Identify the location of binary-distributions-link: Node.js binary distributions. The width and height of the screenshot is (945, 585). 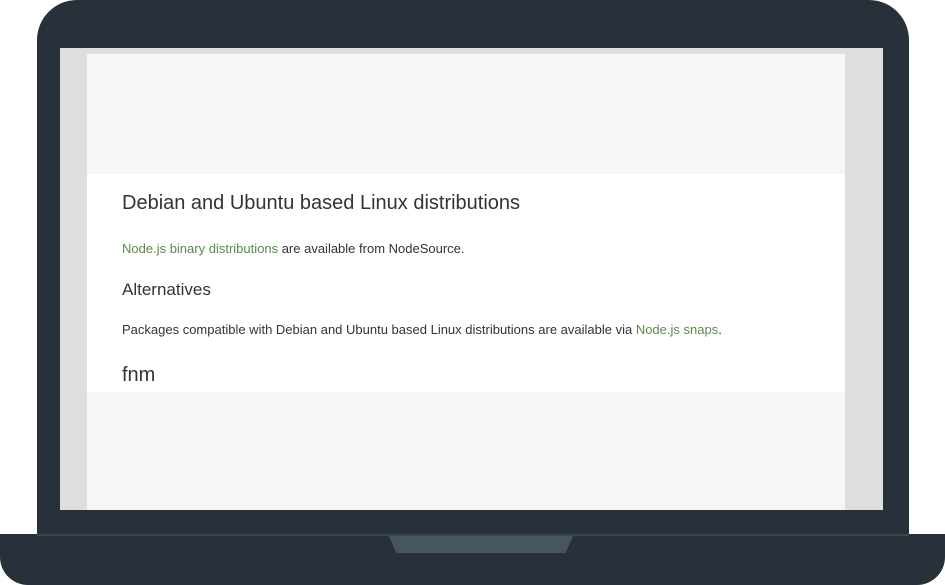
(200, 248).